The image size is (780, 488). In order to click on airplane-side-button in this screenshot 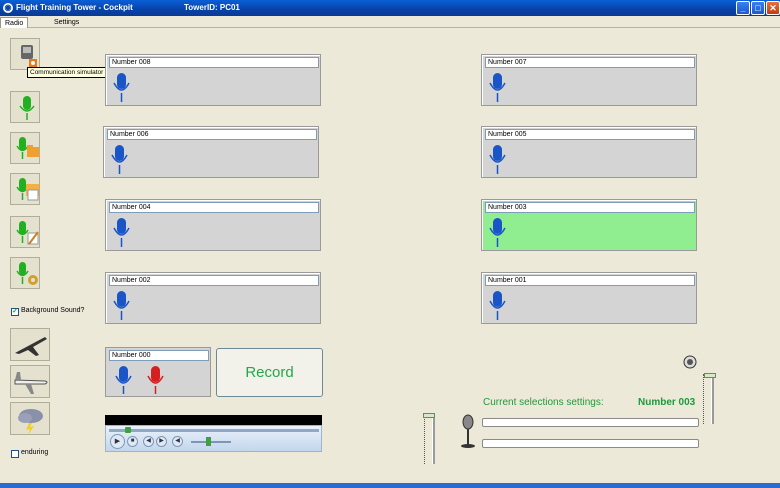, I will do `click(30, 381)`.